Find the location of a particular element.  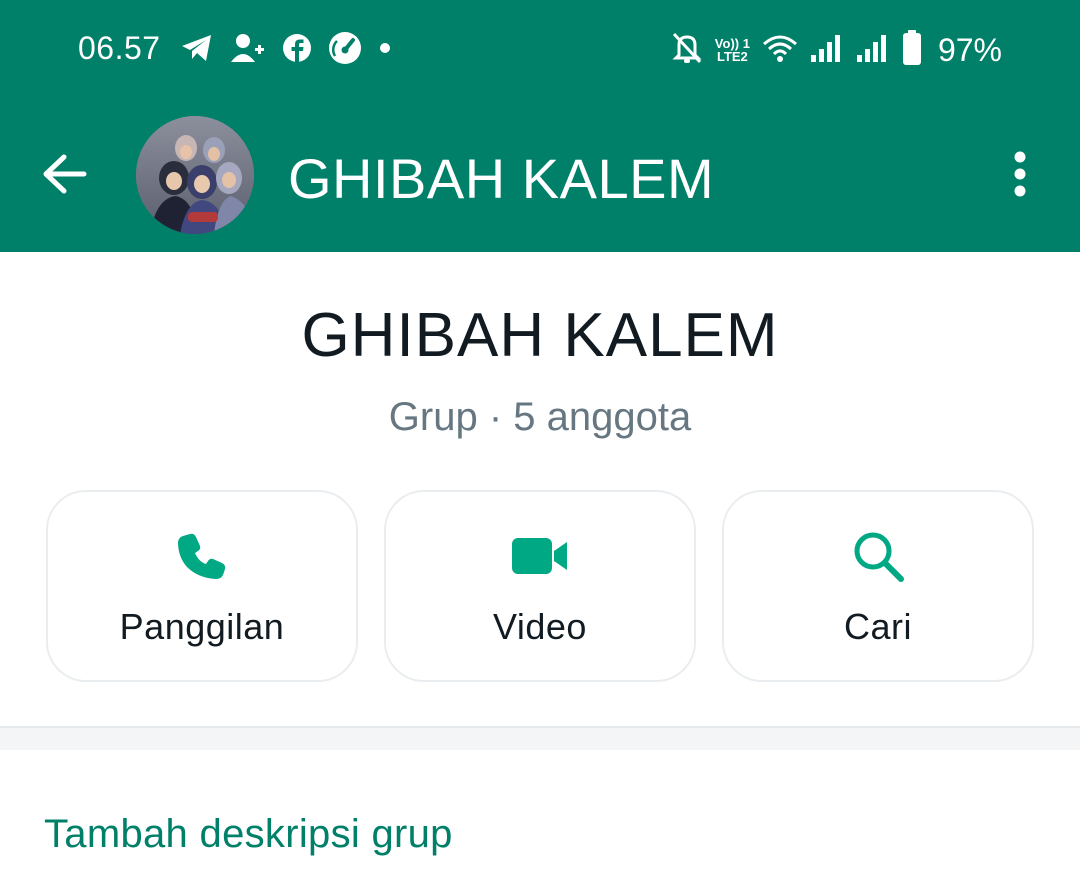

add-group-description-link: Tambah deskripsi grup is located at coordinates (248, 834).